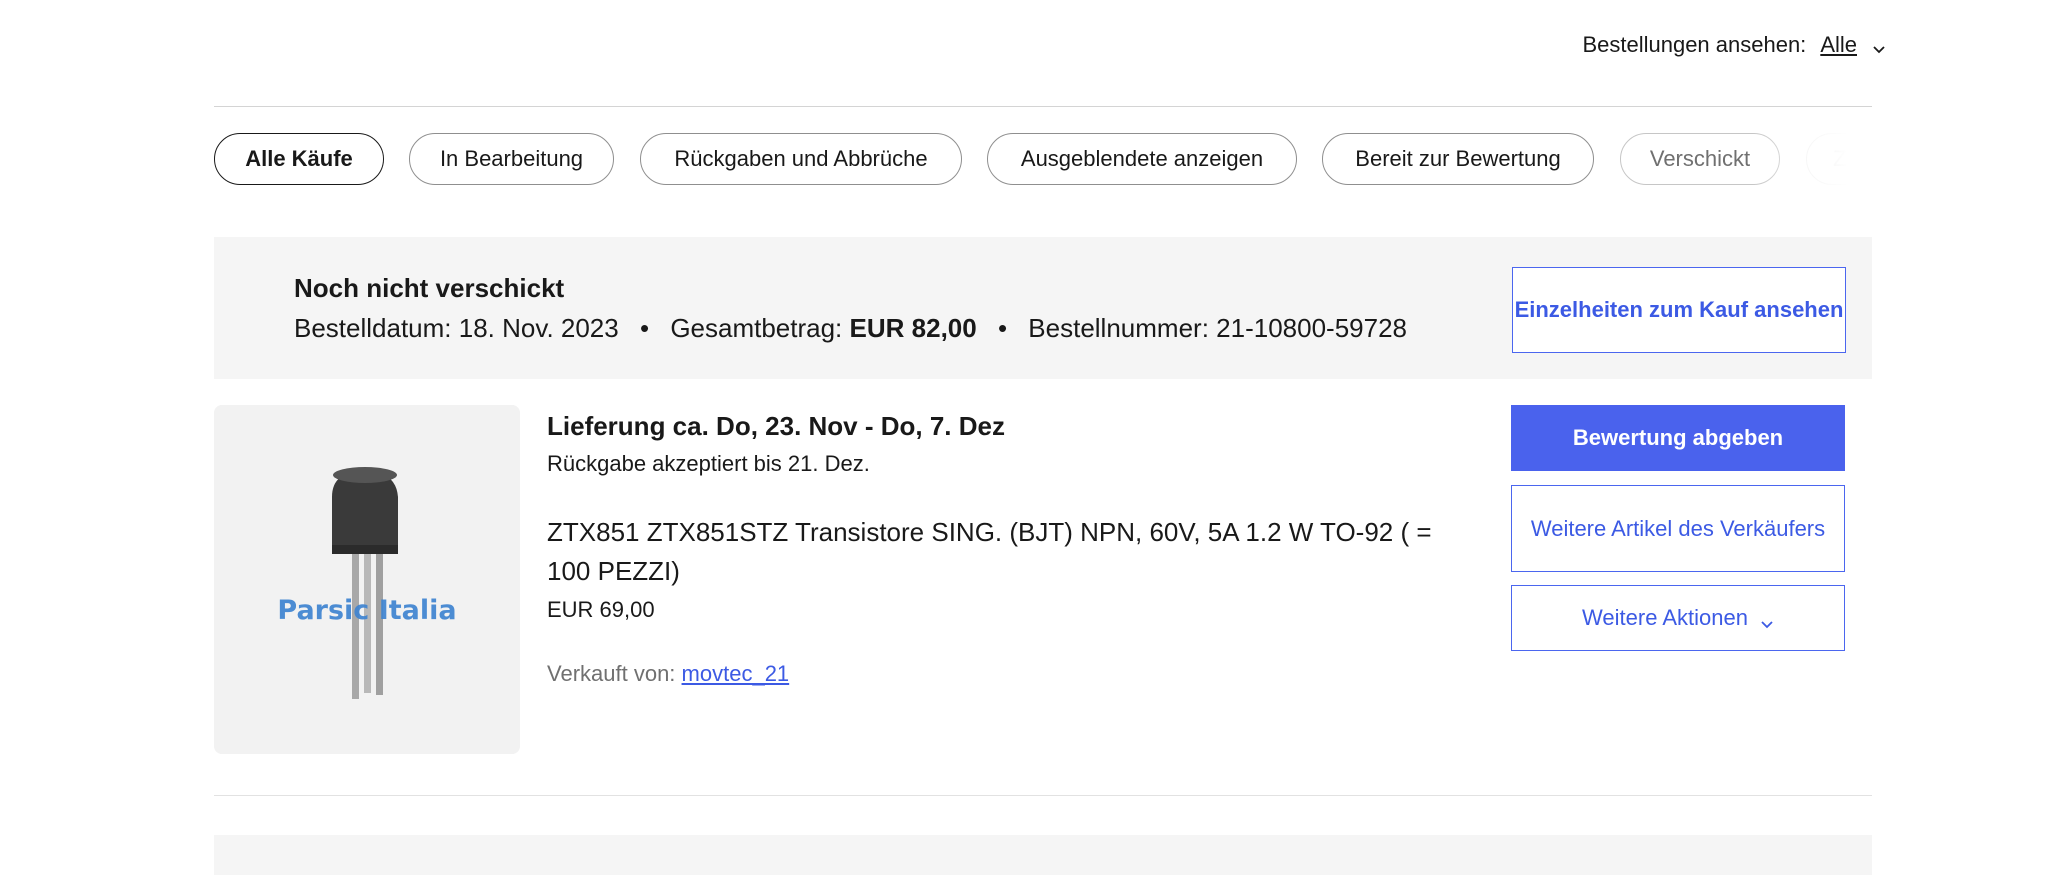  Describe the element at coordinates (1678, 528) in the screenshot. I see `more-seller-items-button: Weitere Artikel des Verkäufers` at that location.